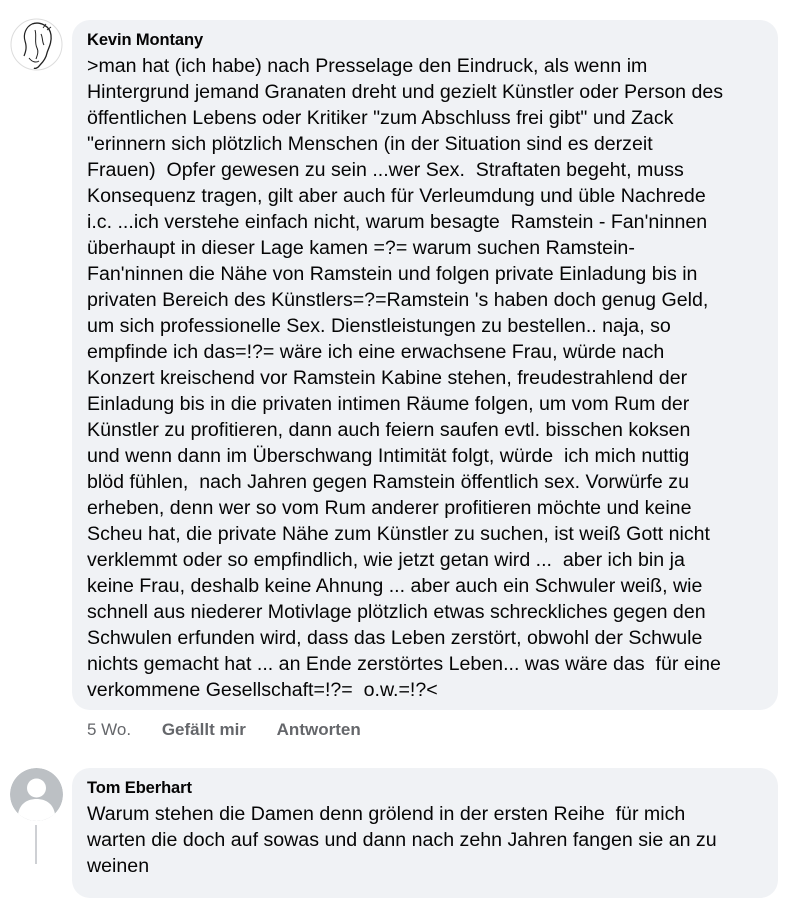 The height and width of the screenshot is (898, 794). Describe the element at coordinates (118, 866) in the screenshot. I see `comment-line: weinen` at that location.